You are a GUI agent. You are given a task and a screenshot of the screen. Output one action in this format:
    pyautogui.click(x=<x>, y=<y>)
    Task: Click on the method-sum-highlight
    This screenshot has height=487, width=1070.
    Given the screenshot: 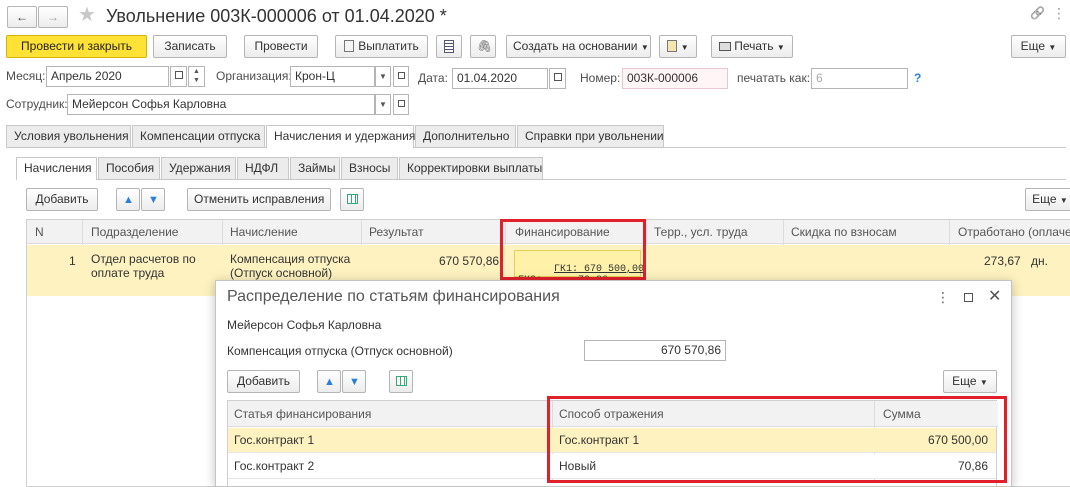 What is the action you would take?
    pyautogui.click(x=777, y=439)
    